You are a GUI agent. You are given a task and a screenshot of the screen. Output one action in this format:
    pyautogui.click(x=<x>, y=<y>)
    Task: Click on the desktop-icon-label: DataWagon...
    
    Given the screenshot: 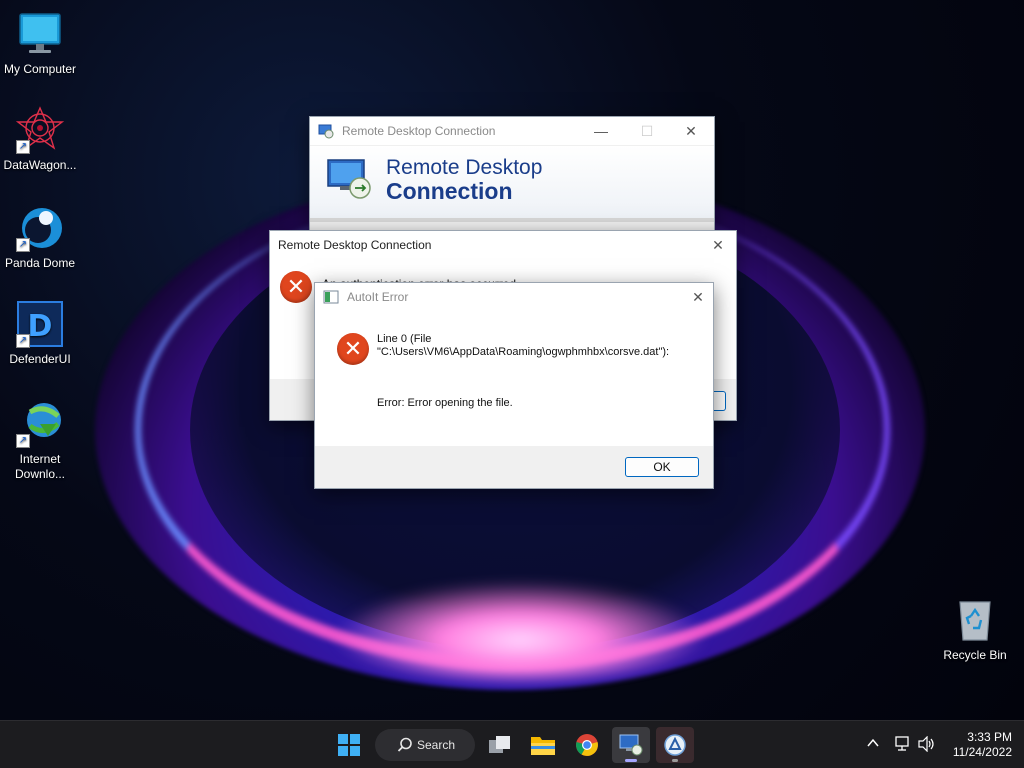 What is the action you would take?
    pyautogui.click(x=40, y=165)
    